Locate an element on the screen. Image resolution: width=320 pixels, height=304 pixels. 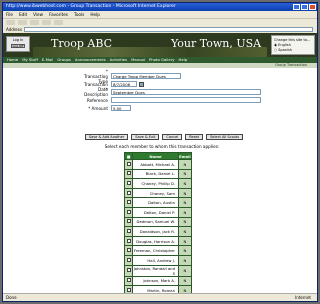
member-name: Johnston, Randall and S is located at coordinates (155, 270).